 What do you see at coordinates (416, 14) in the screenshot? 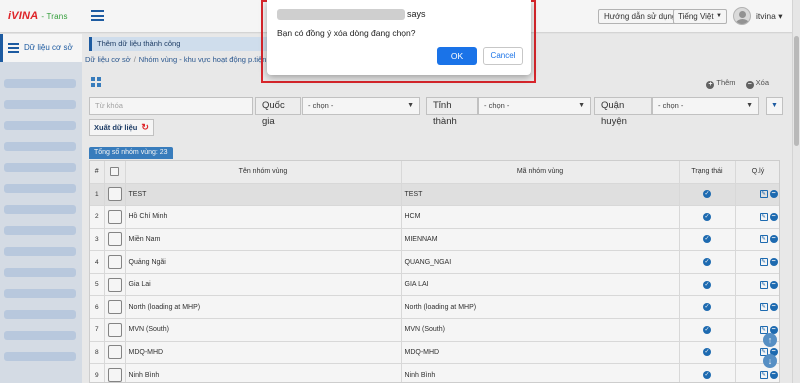
I see `dialog-says: says` at bounding box center [416, 14].